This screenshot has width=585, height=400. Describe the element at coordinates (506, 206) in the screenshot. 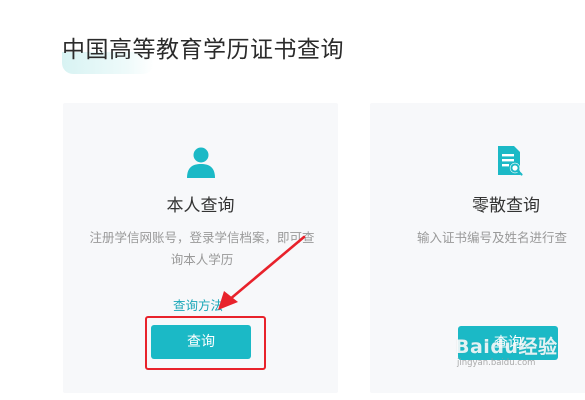

I see `scattered-query-title: 零散查询` at that location.